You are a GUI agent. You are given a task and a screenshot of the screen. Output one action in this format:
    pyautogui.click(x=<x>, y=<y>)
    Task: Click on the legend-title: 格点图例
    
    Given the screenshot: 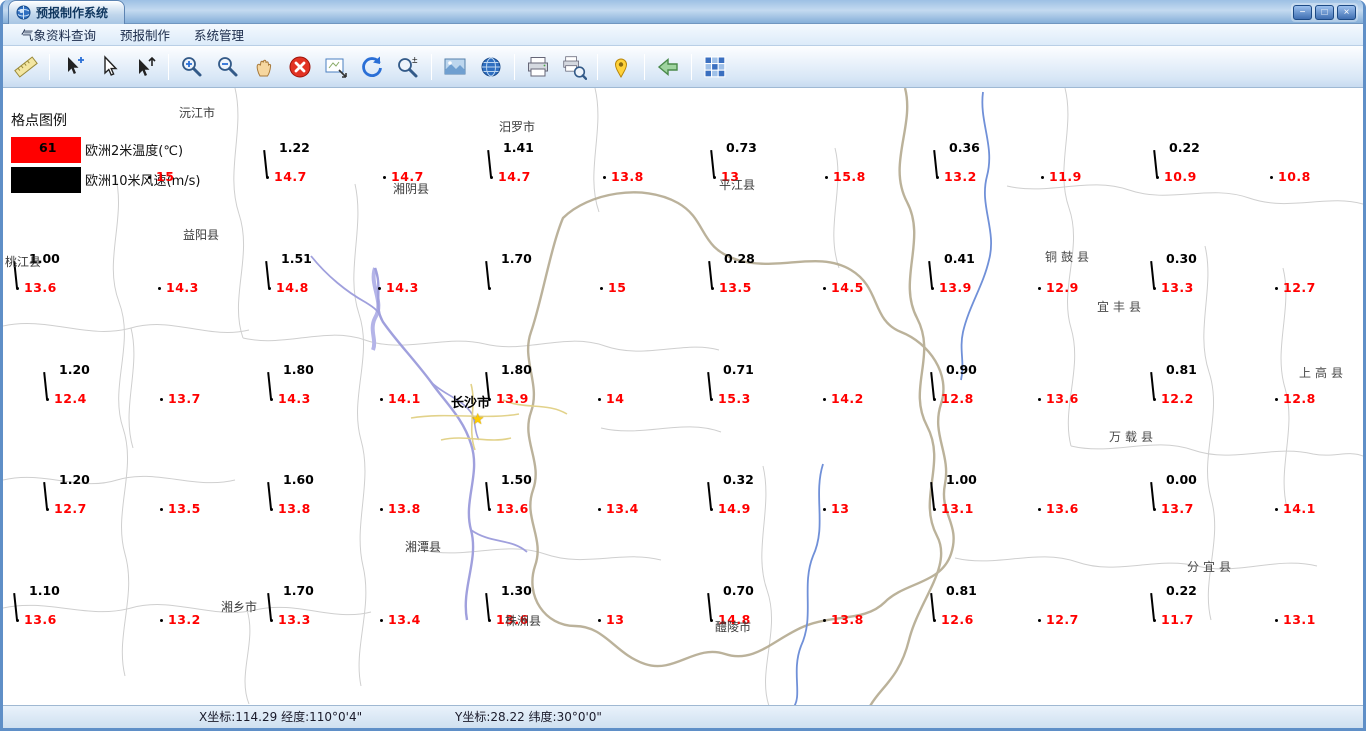 What is the action you would take?
    pyautogui.click(x=39, y=121)
    